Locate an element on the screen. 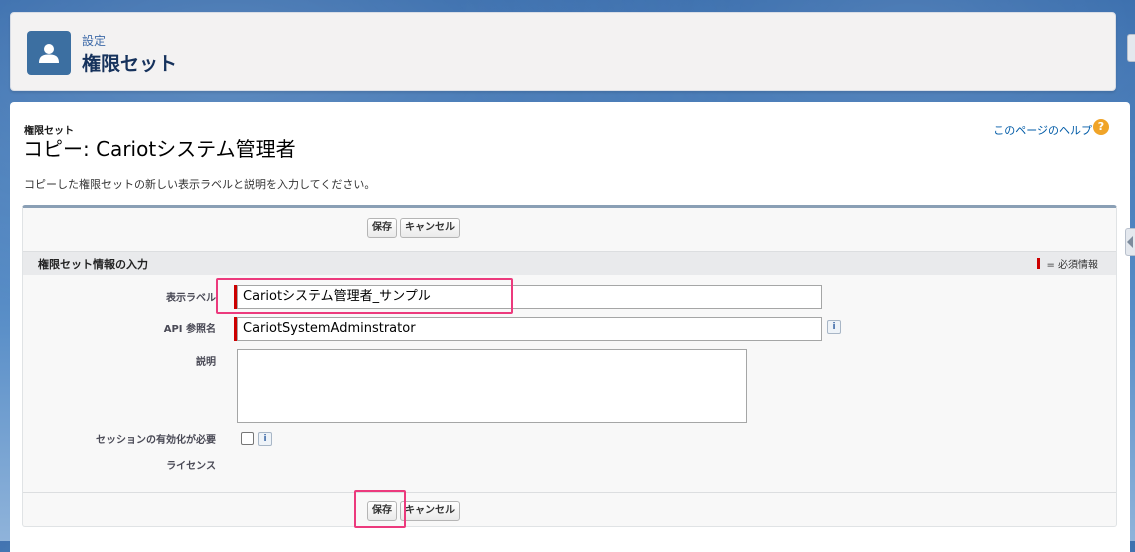 The height and width of the screenshot is (552, 1135). api-name-info-icon: i is located at coordinates (834, 327).